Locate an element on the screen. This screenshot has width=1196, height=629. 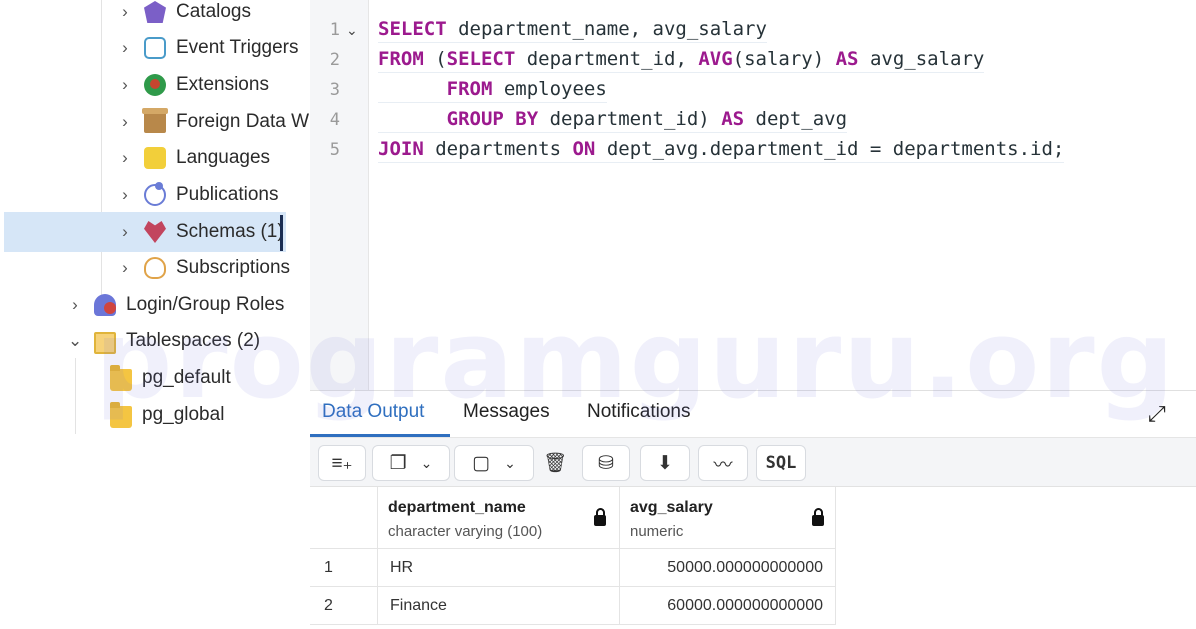
column-type: numeric is located at coordinates (657, 531).